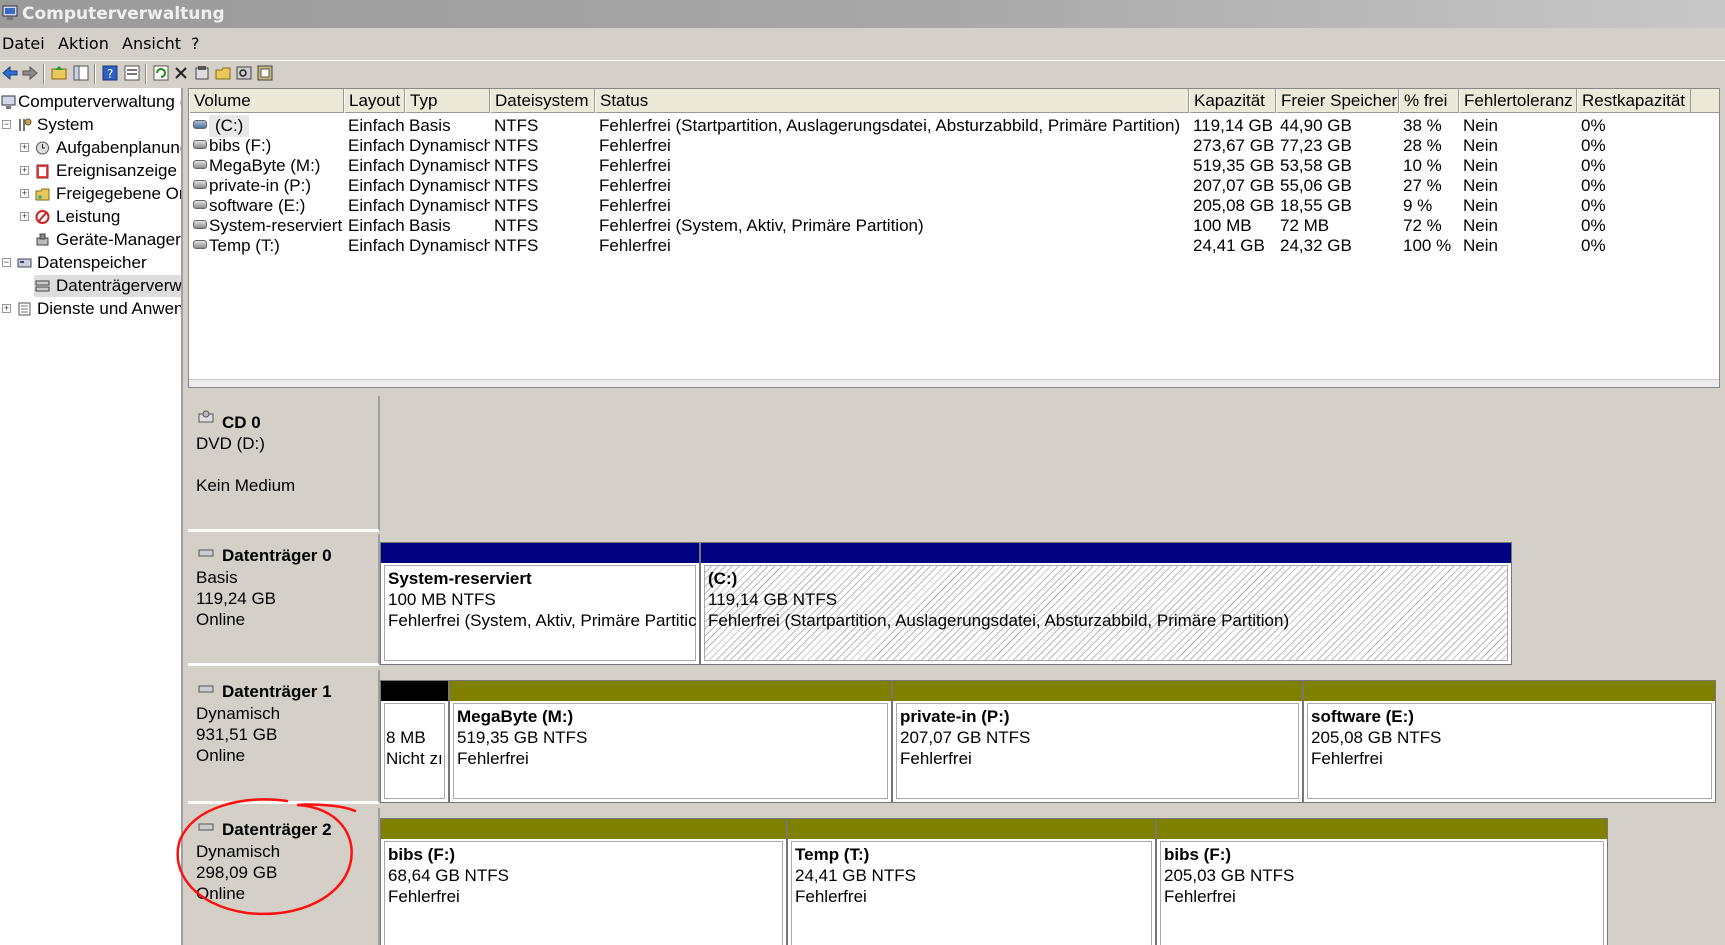  Describe the element at coordinates (42, 194) in the screenshot. I see `shared-folder-icon` at that location.